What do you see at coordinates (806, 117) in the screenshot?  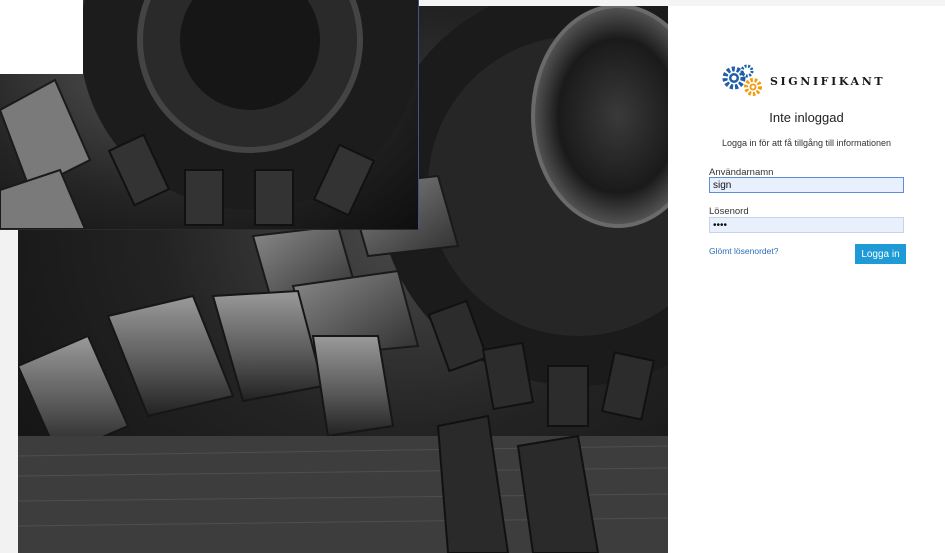 I see `page-title: Inte inloggad` at bounding box center [806, 117].